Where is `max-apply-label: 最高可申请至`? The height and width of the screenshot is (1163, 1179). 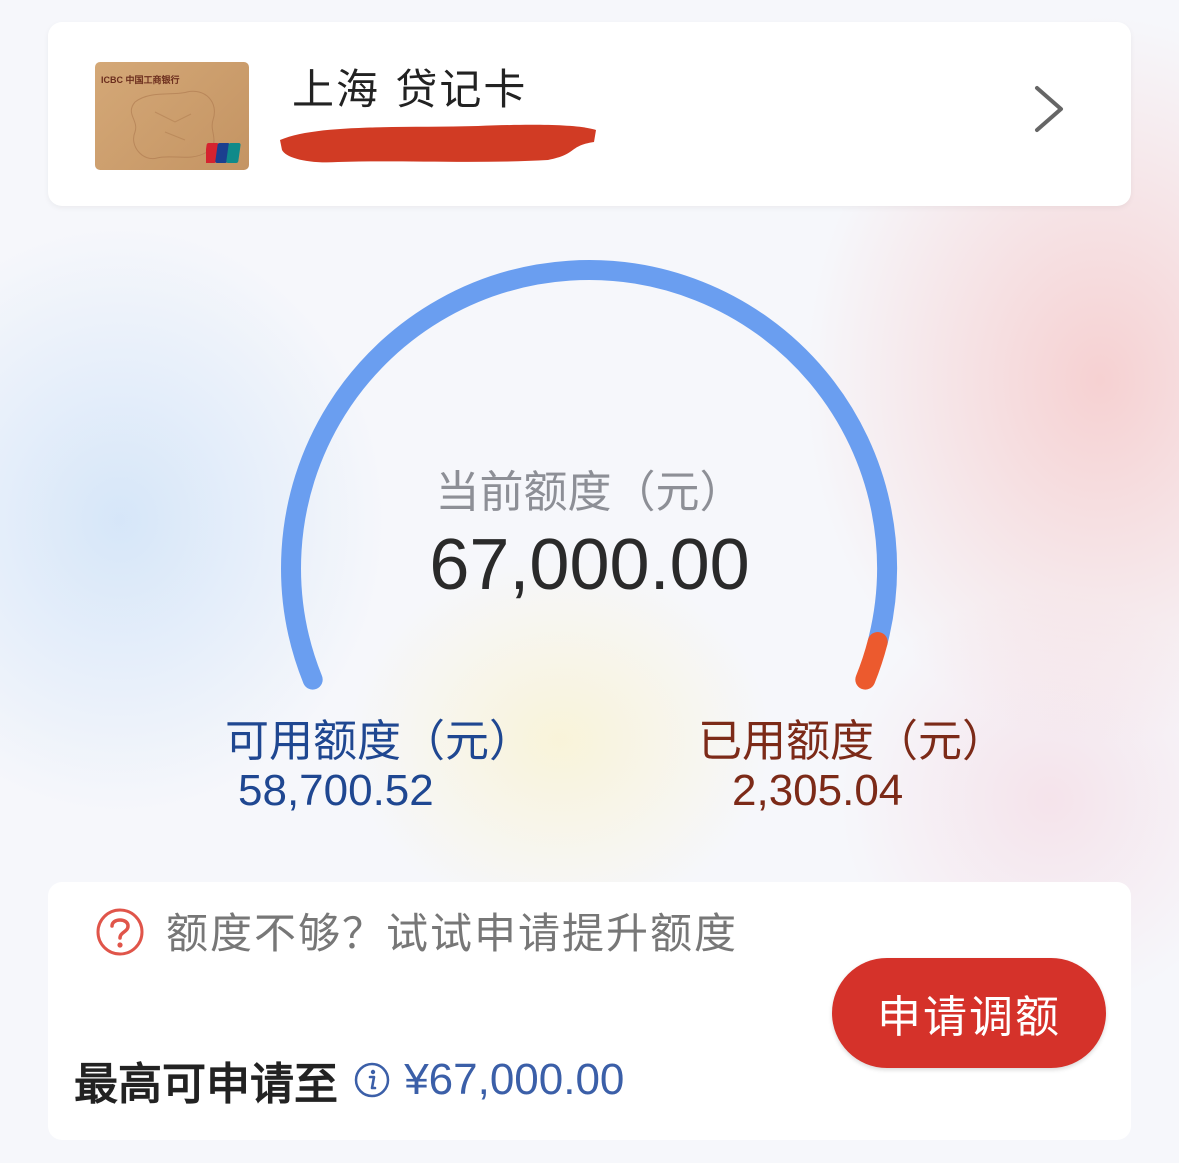
max-apply-label: 最高可申请至 is located at coordinates (206, 1084).